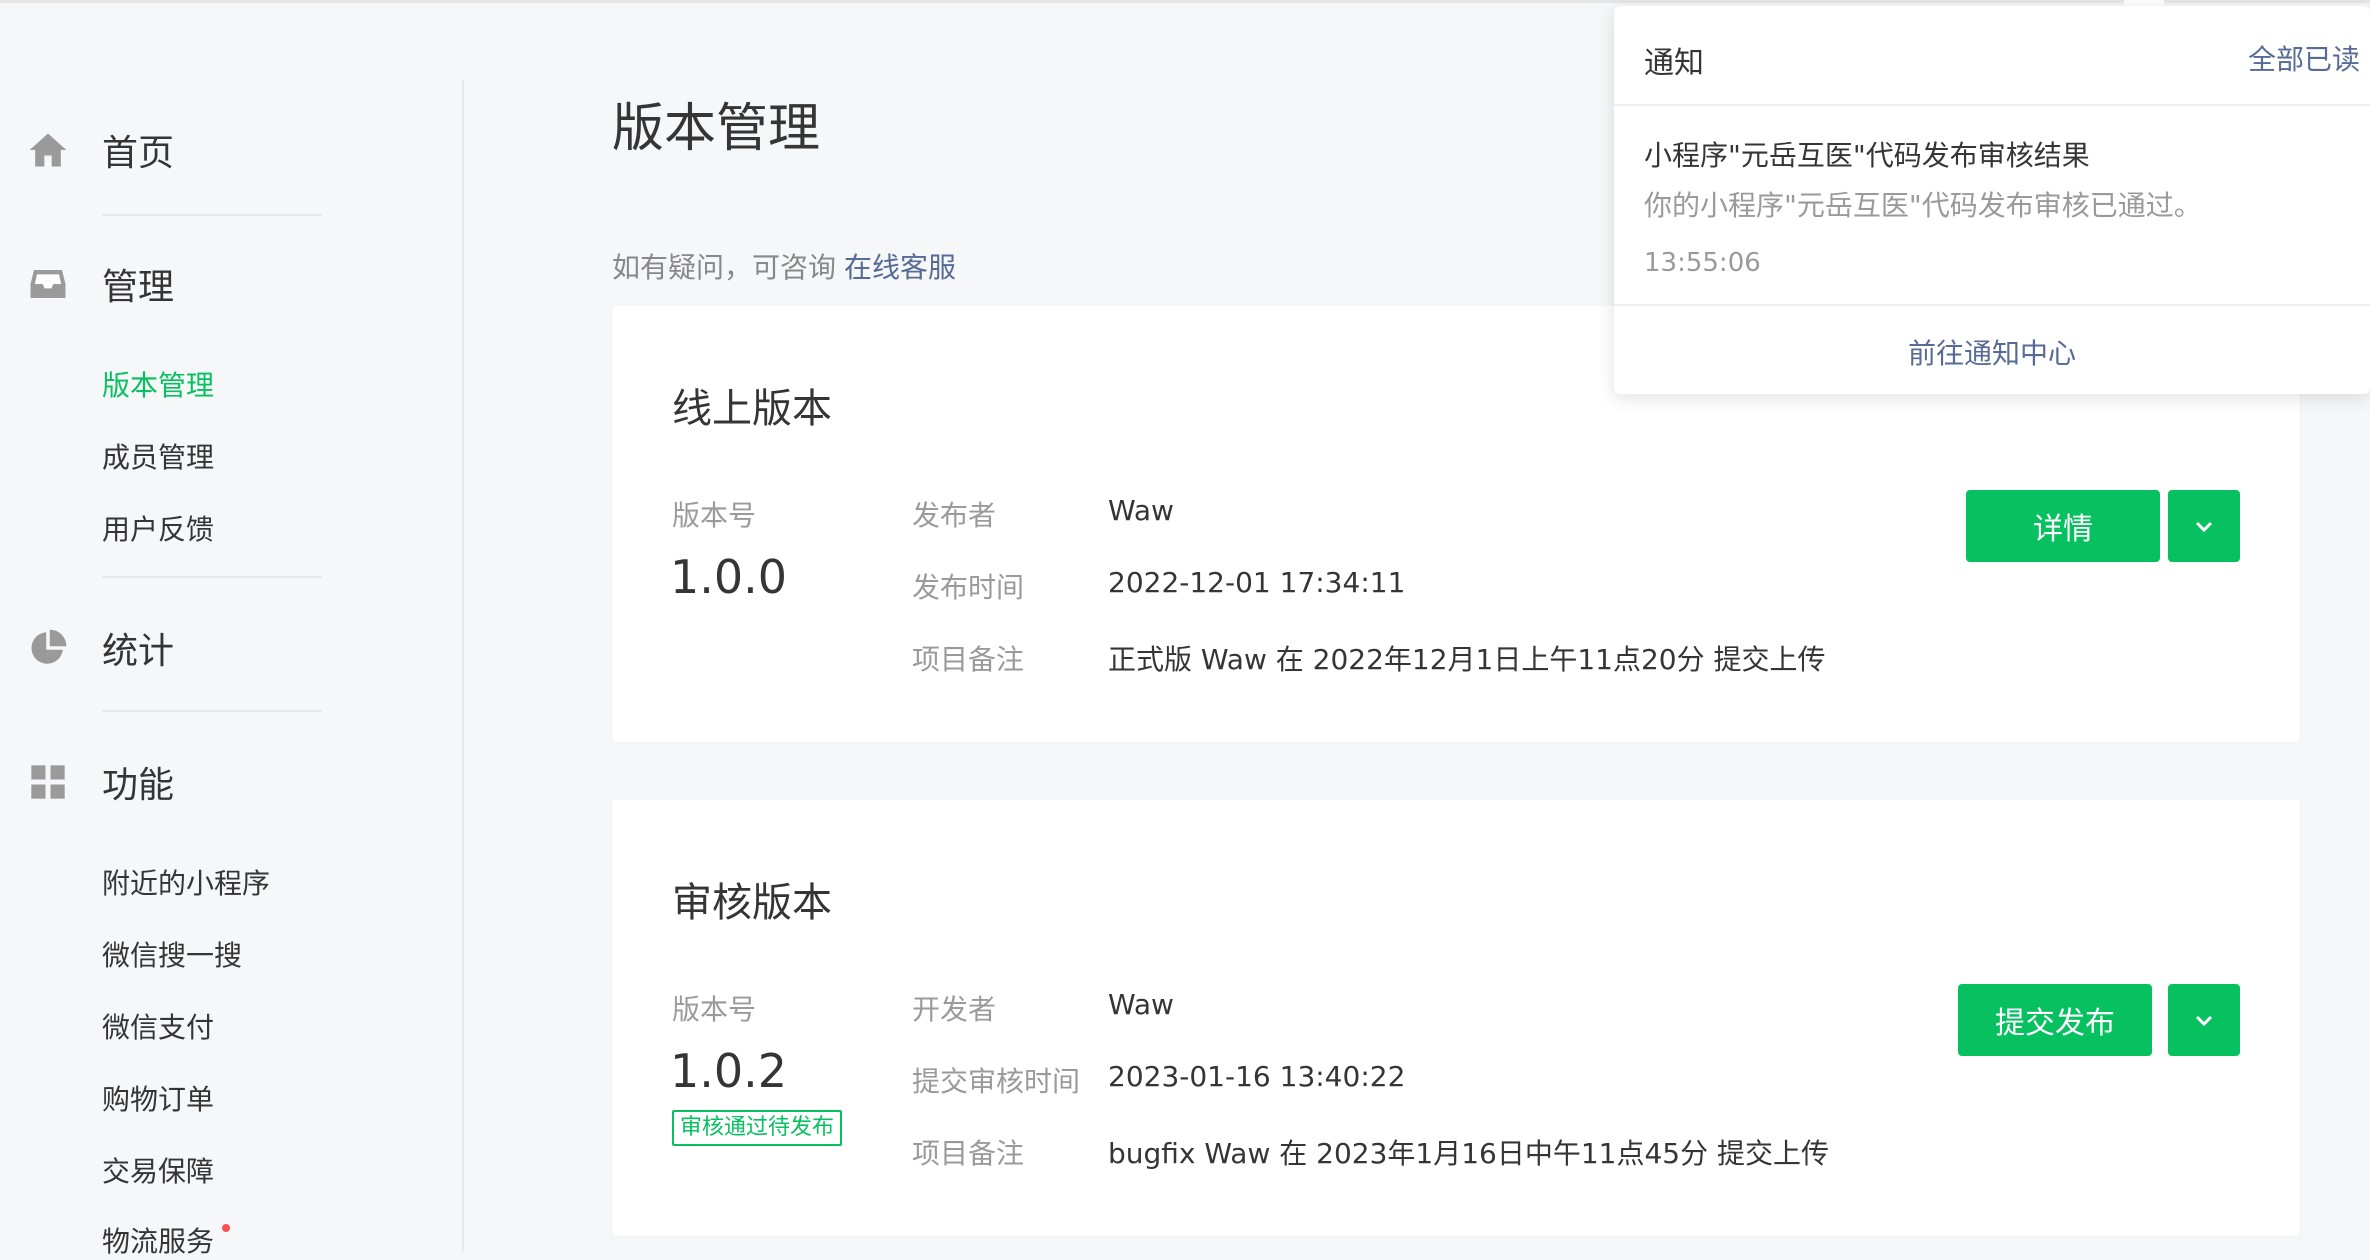 Image resolution: width=2370 pixels, height=1260 pixels. Describe the element at coordinates (954, 1009) in the screenshot. I see `developer-label: 开发者` at that location.